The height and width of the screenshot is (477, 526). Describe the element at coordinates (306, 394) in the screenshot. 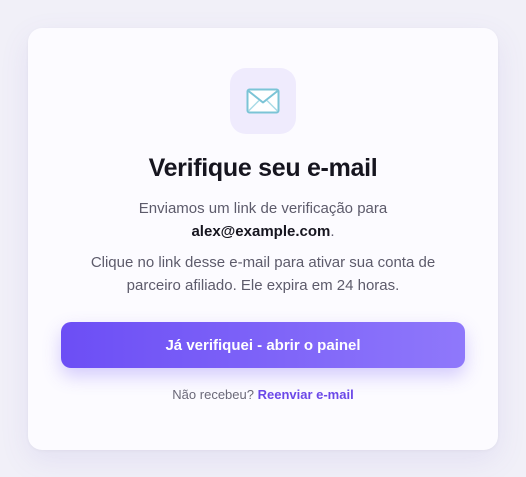

I see `resend-email-link: Reenviar e-mail` at that location.